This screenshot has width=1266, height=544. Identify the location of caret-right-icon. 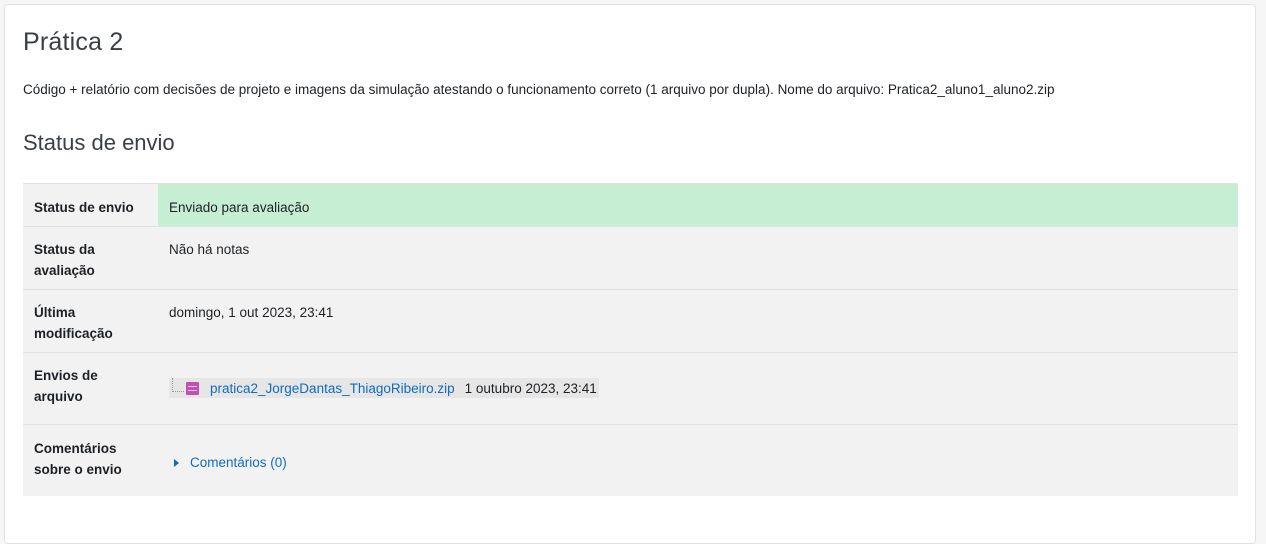
(176, 462).